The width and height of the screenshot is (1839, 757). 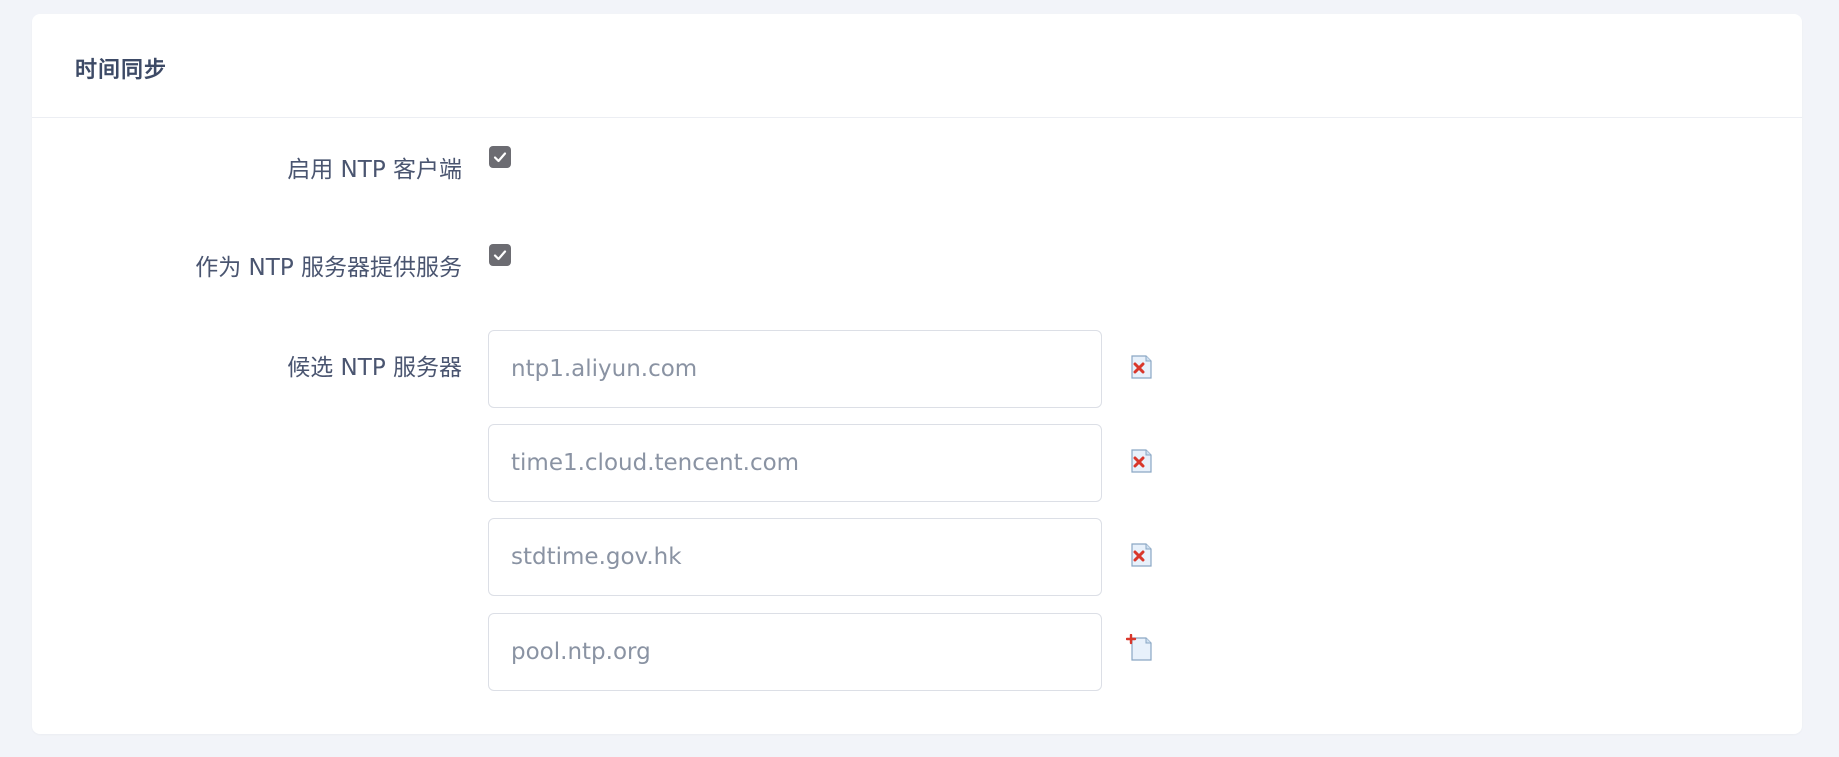 I want to click on add-server-button, so click(x=1141, y=649).